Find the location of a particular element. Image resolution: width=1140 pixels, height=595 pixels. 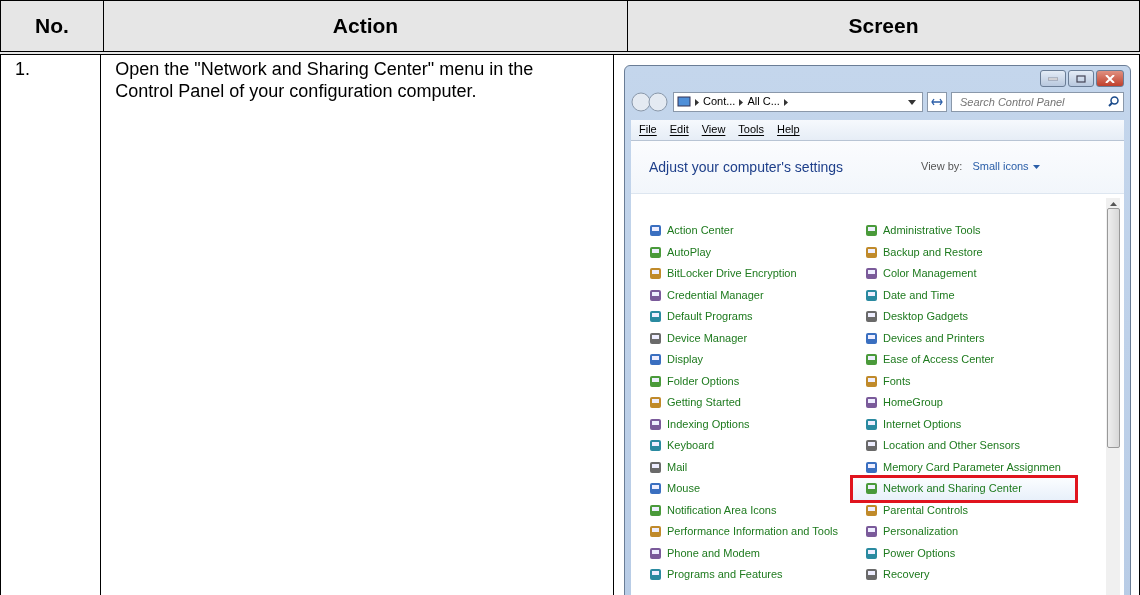

control-panel-item: Phone and Modem is located at coordinates (751, 553).